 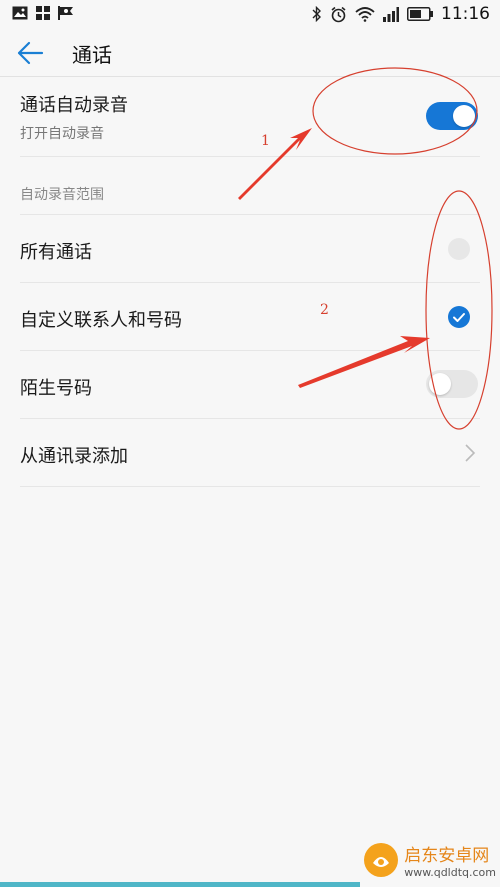 What do you see at coordinates (20, 13) in the screenshot?
I see `image-icon` at bounding box center [20, 13].